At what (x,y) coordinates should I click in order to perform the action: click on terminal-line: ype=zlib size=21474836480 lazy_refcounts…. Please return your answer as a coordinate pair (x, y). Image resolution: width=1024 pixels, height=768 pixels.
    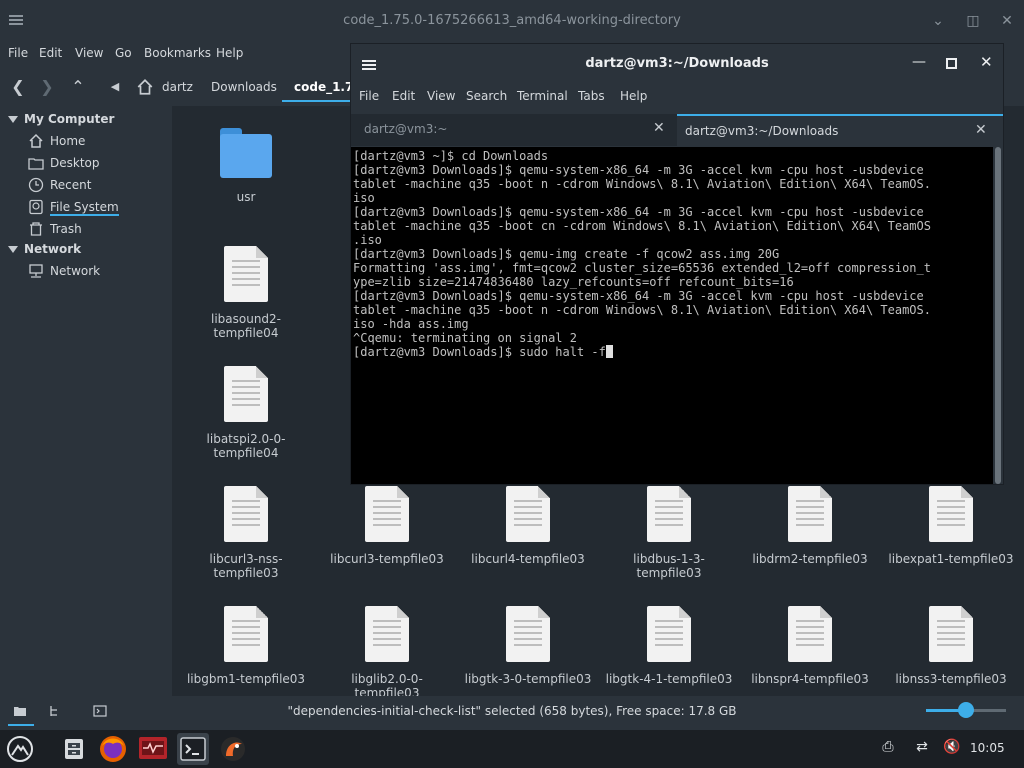
    Looking at the image, I should click on (573, 282).